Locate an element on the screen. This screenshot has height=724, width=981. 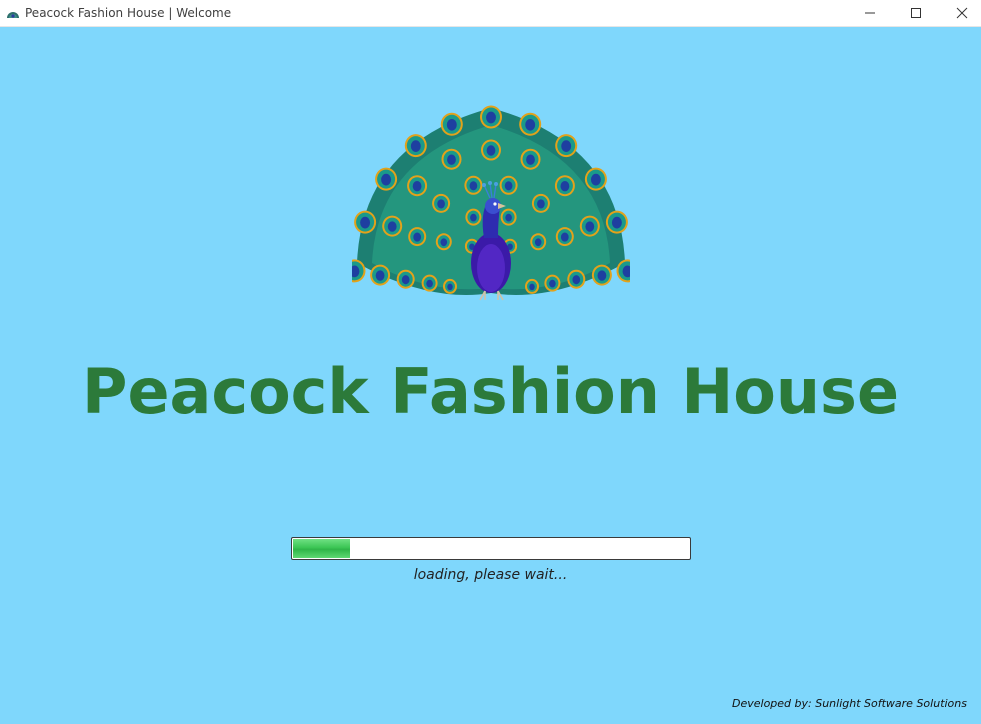
minimize-button is located at coordinates (870, 13).